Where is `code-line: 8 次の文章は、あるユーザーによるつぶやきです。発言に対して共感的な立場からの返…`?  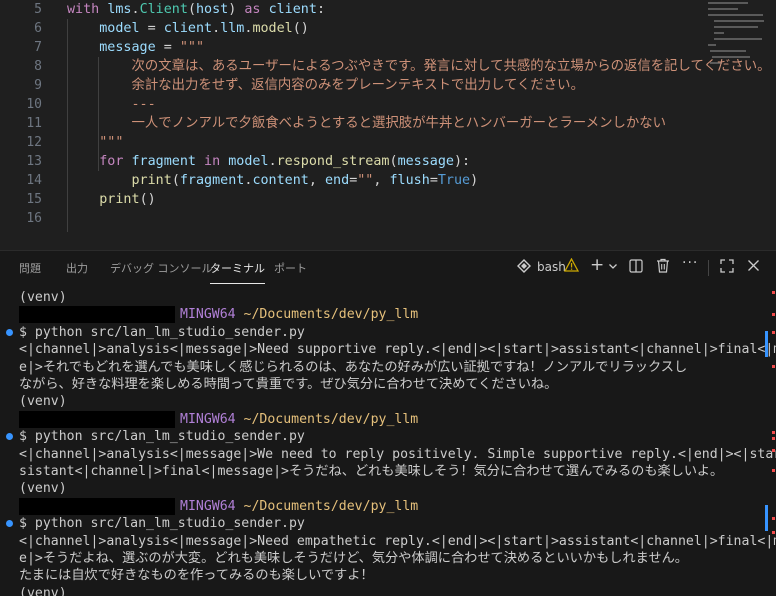 code-line: 8 次の文章は、あるユーザーによるつぶやきです。発言に対して共感的な立場からの返… is located at coordinates (388, 66).